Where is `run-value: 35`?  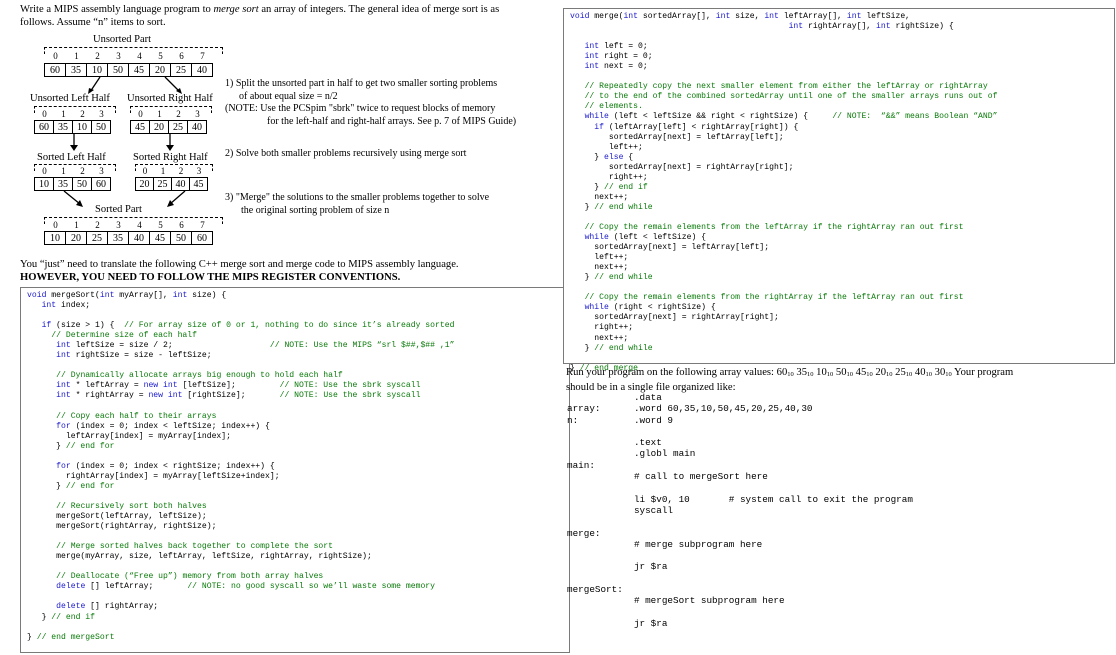 run-value: 35 is located at coordinates (800, 372).